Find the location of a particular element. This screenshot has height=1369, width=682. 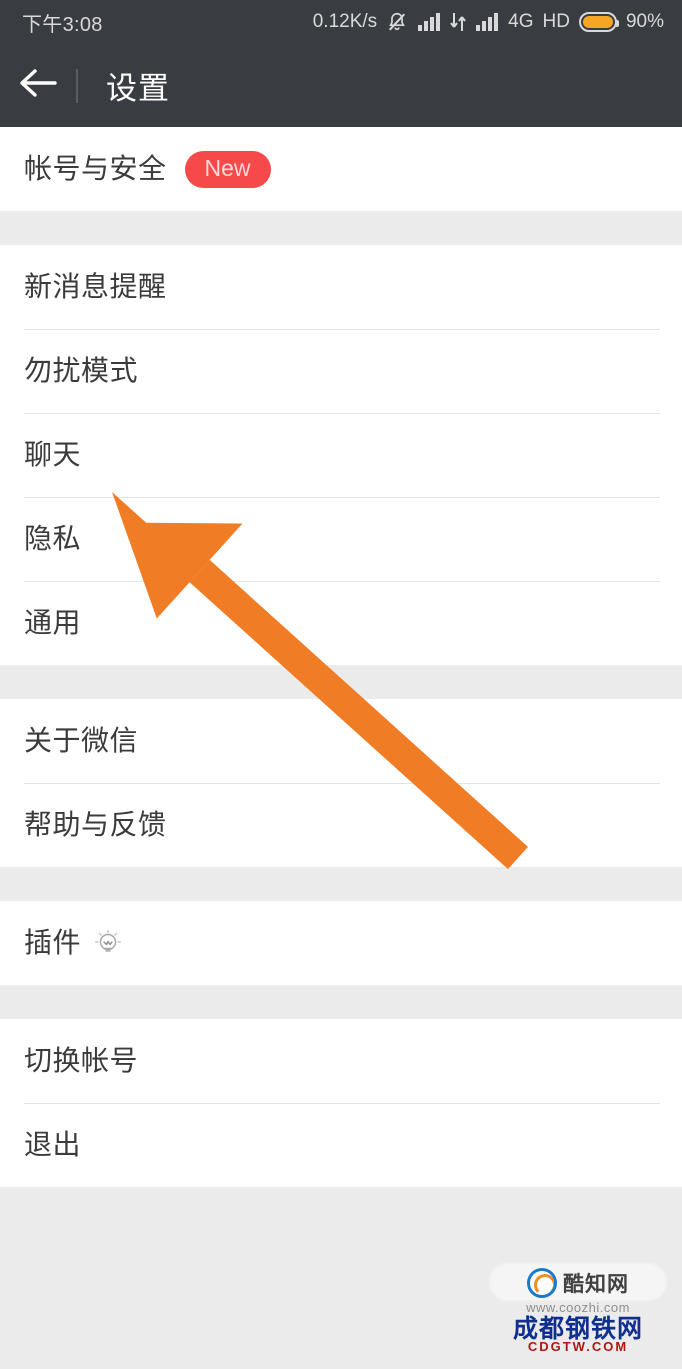

settings-row-general: 通用 is located at coordinates (341, 623).